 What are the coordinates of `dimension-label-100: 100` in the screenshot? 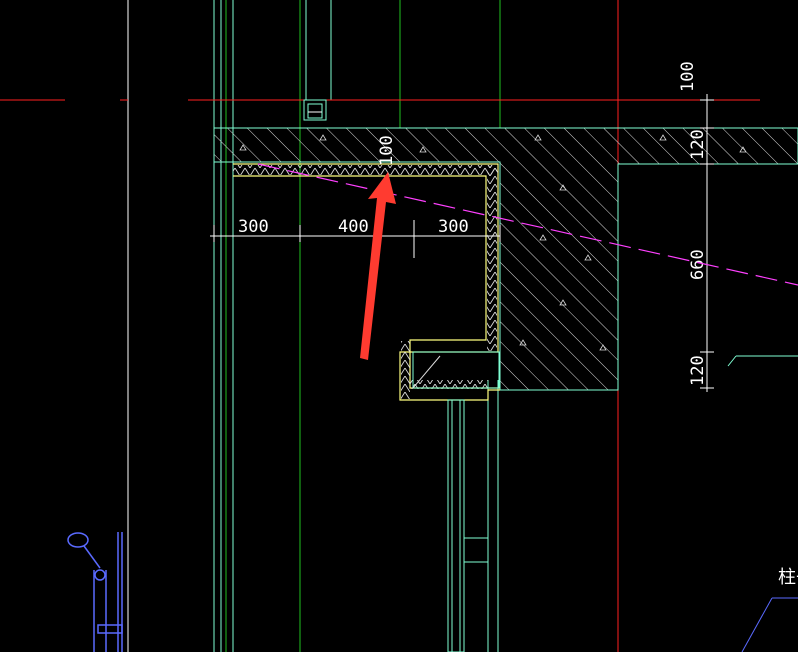 It's located at (688, 76).